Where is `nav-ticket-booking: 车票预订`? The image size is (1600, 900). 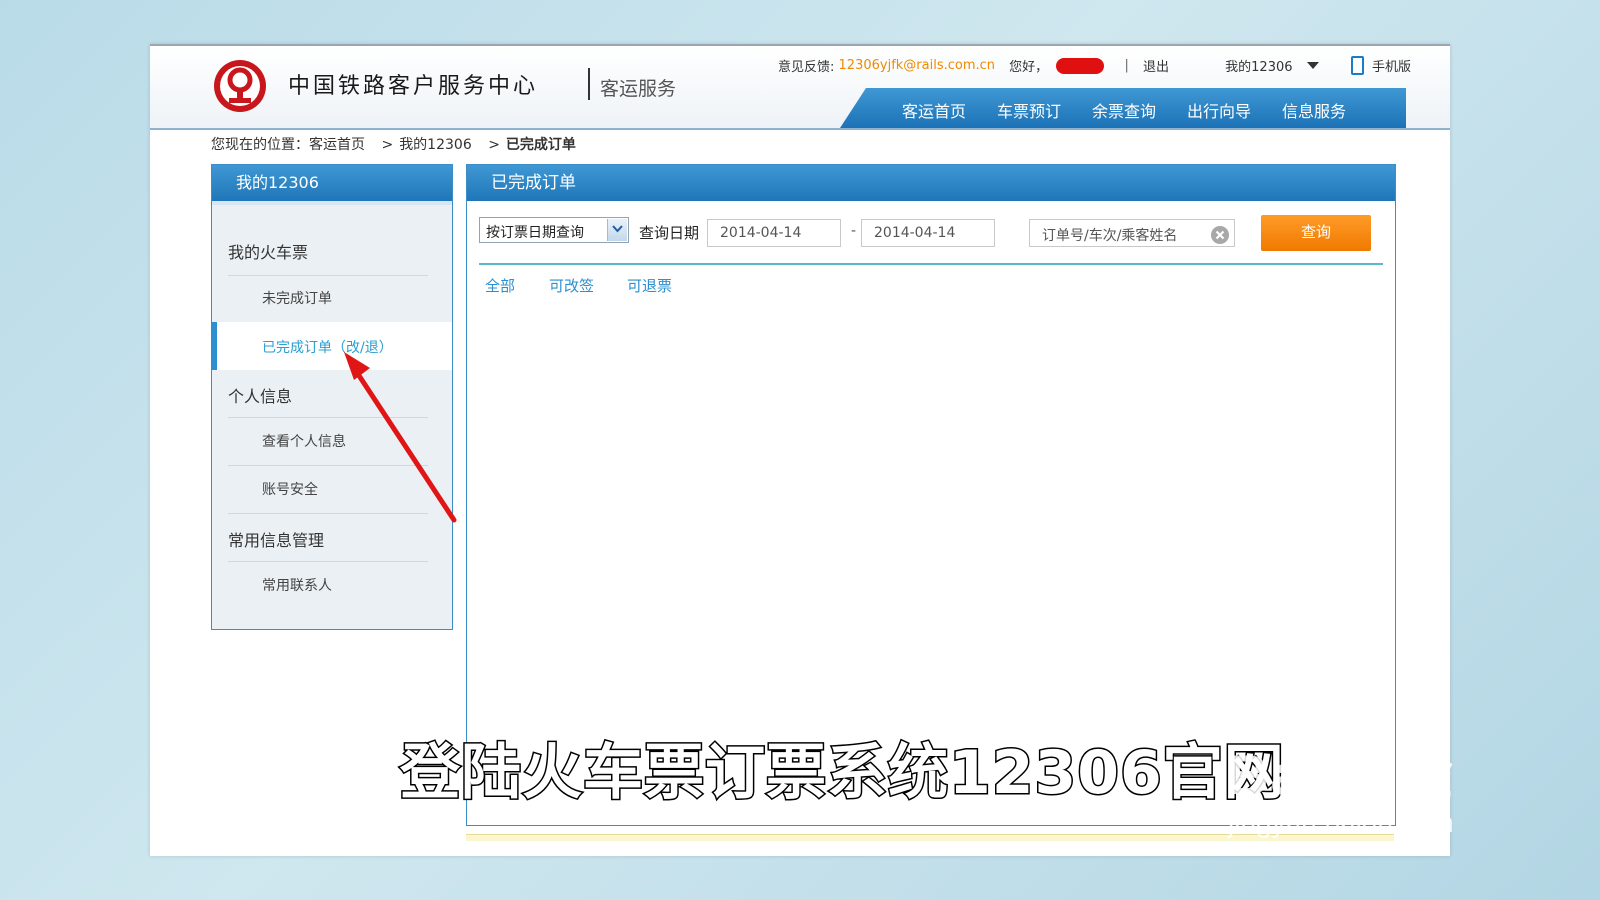
nav-ticket-booking: 车票预订 is located at coordinates (1029, 110).